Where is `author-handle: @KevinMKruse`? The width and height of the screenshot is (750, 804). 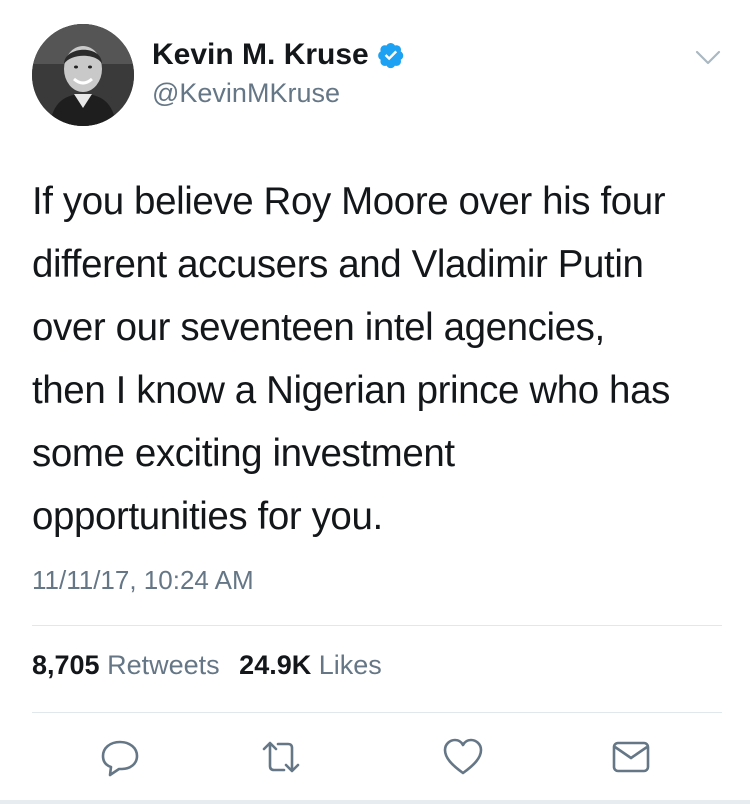
author-handle: @KevinMKruse is located at coordinates (246, 93).